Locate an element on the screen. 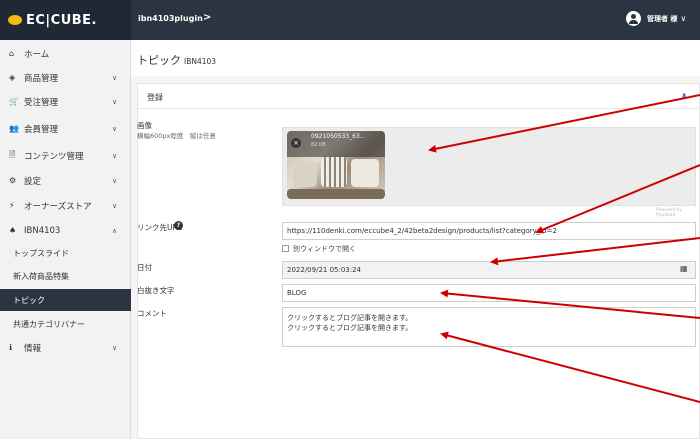  info-icon: ℹ is located at coordinates (11, 347).